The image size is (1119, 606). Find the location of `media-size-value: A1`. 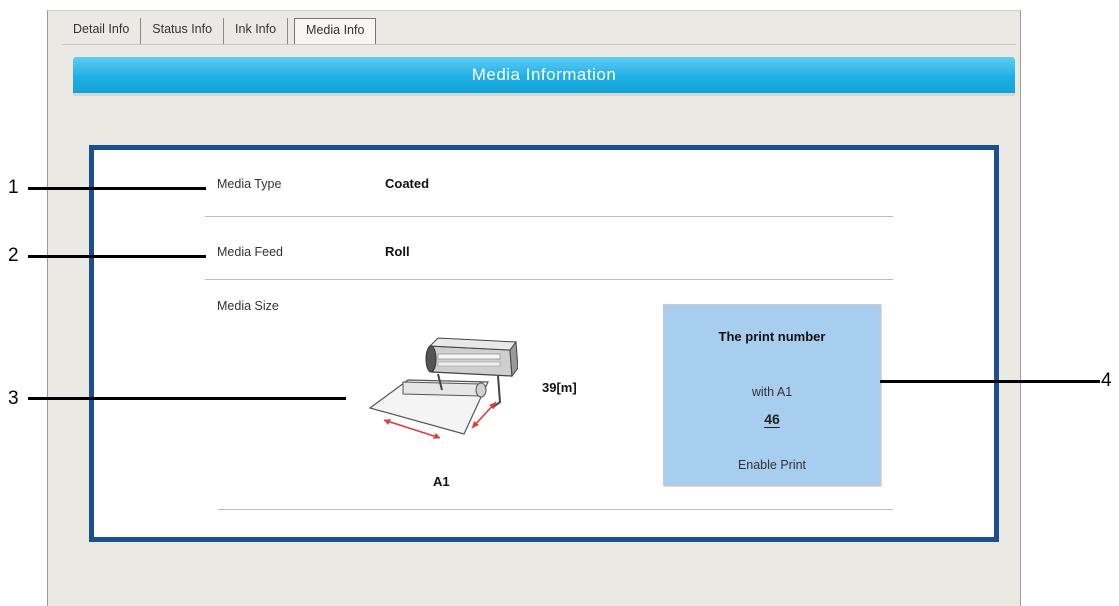

media-size-value: A1 is located at coordinates (441, 481).